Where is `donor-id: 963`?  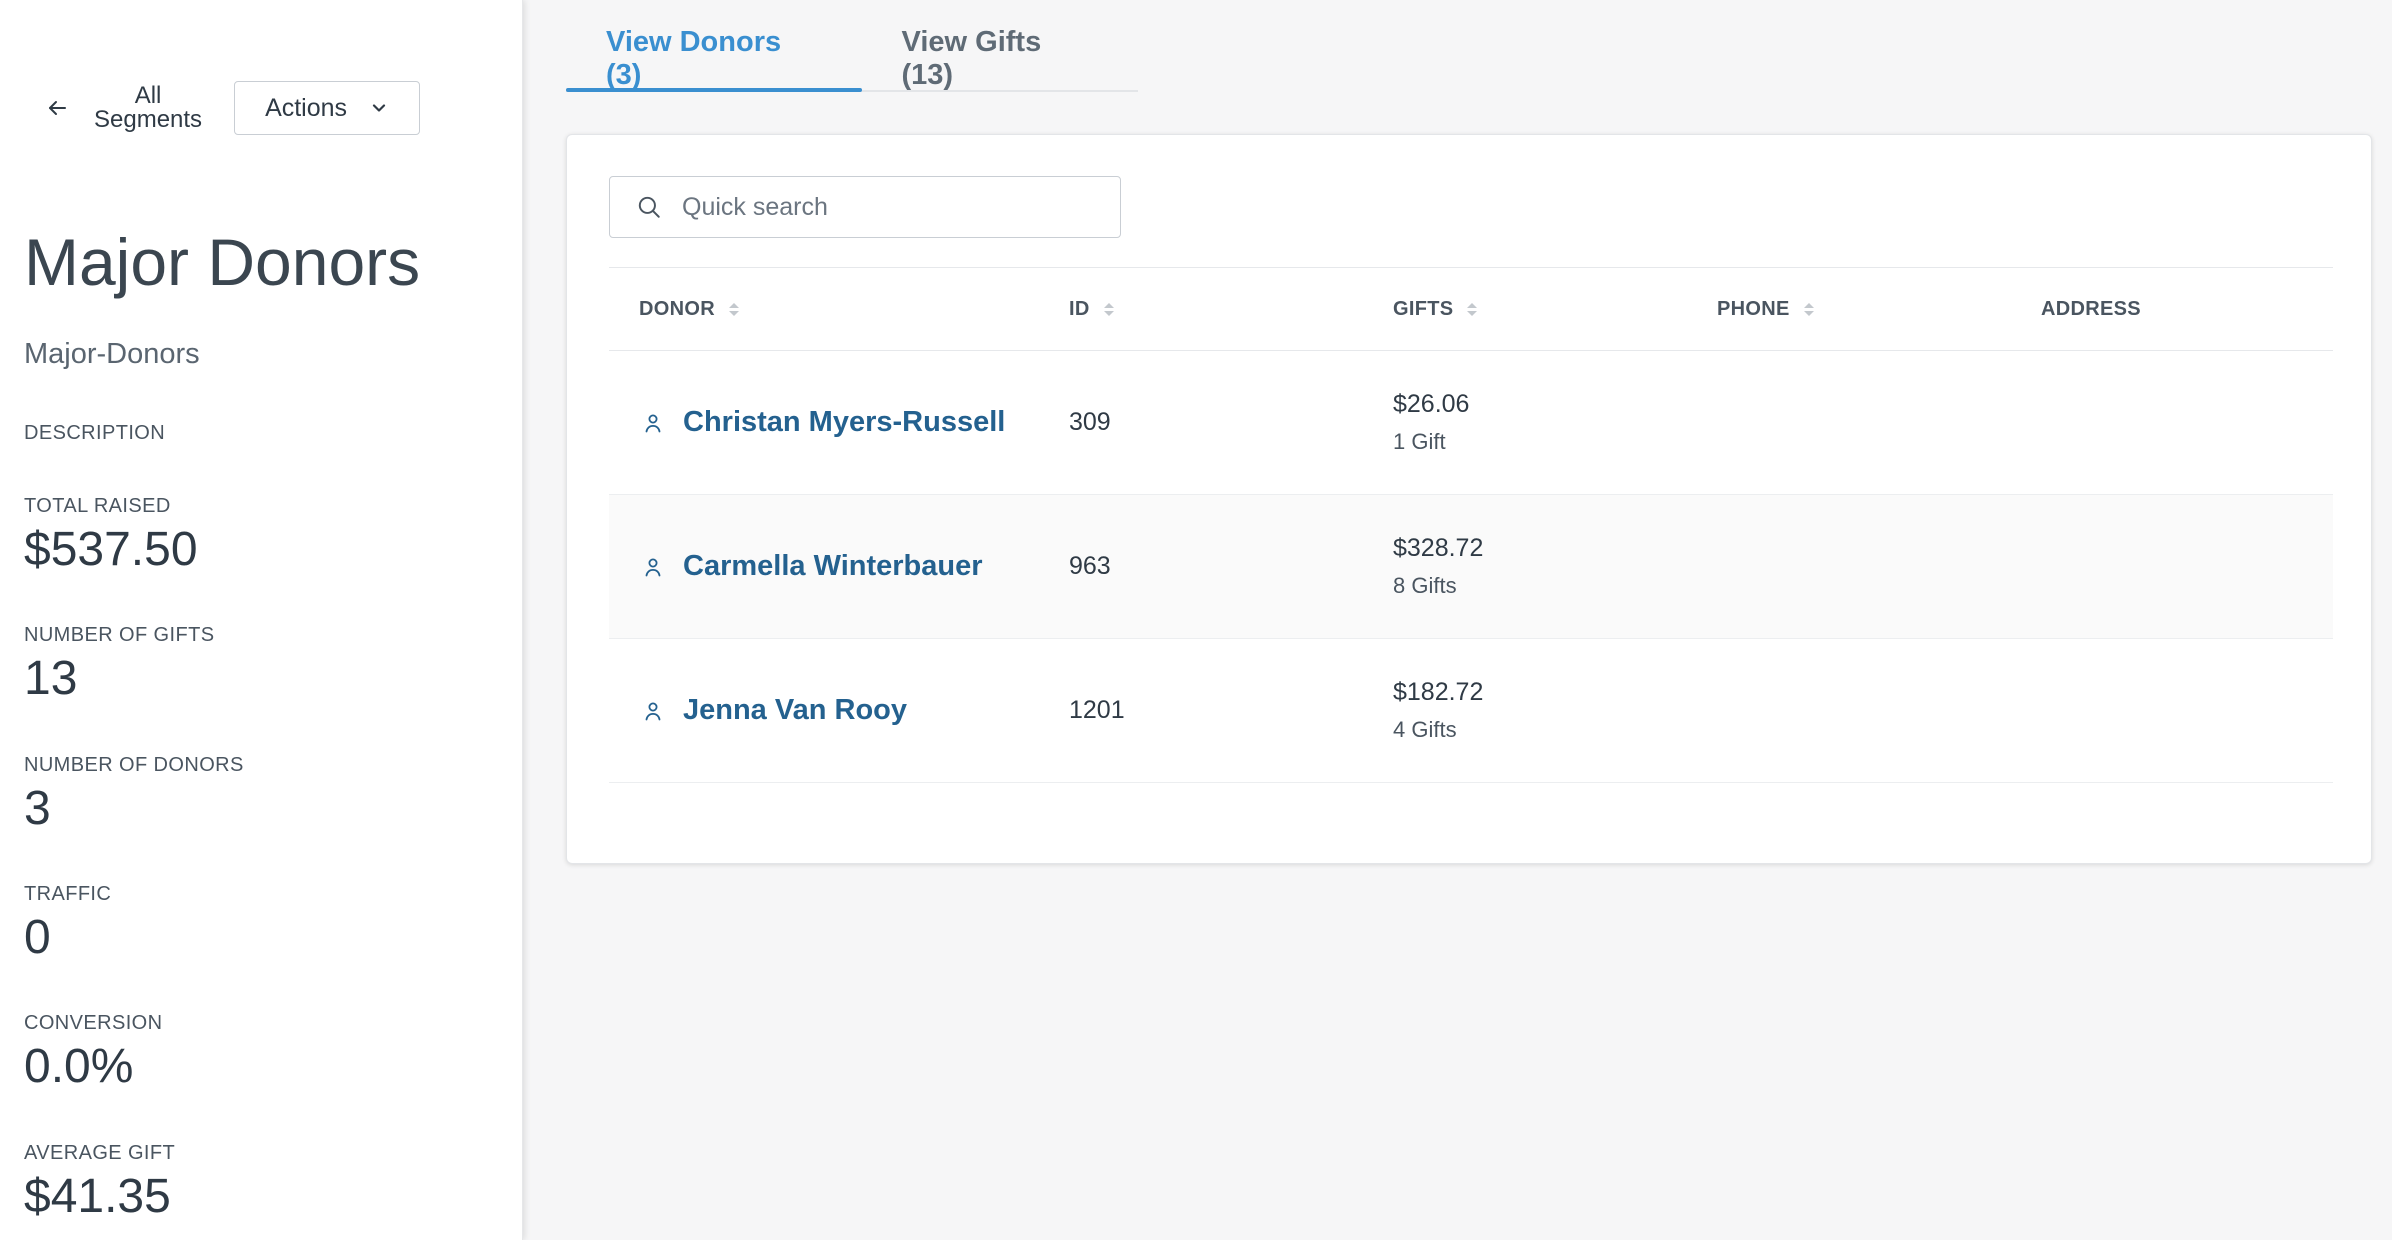
donor-id: 963 is located at coordinates (1090, 566).